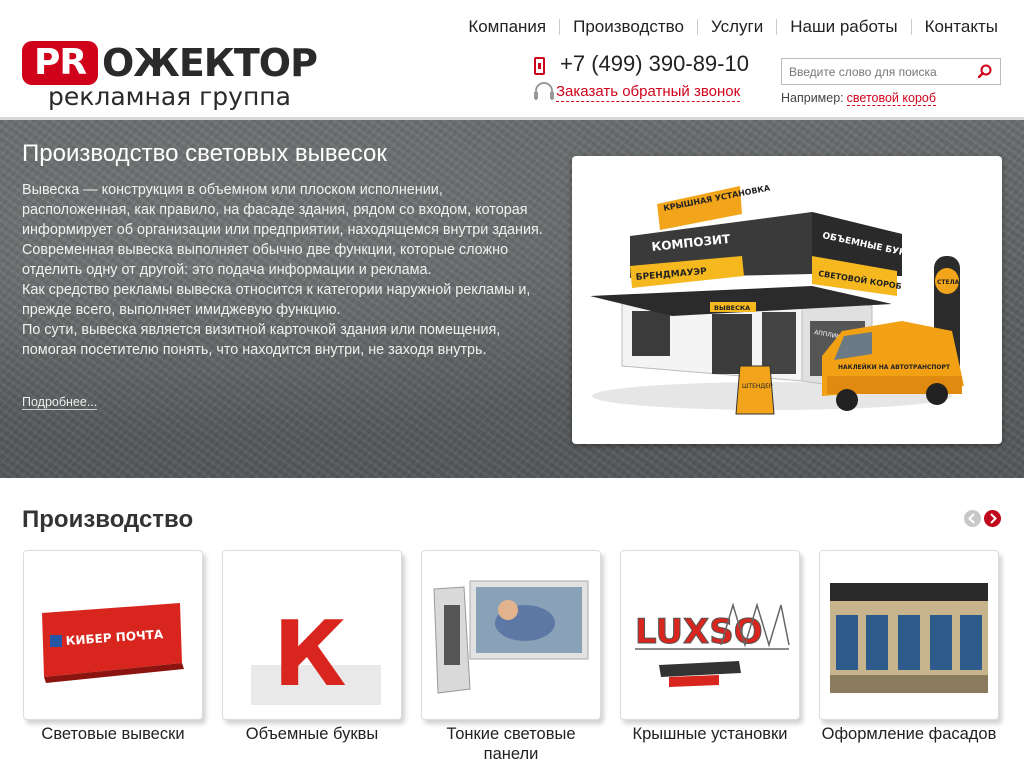  I want to click on search-input, so click(877, 71).